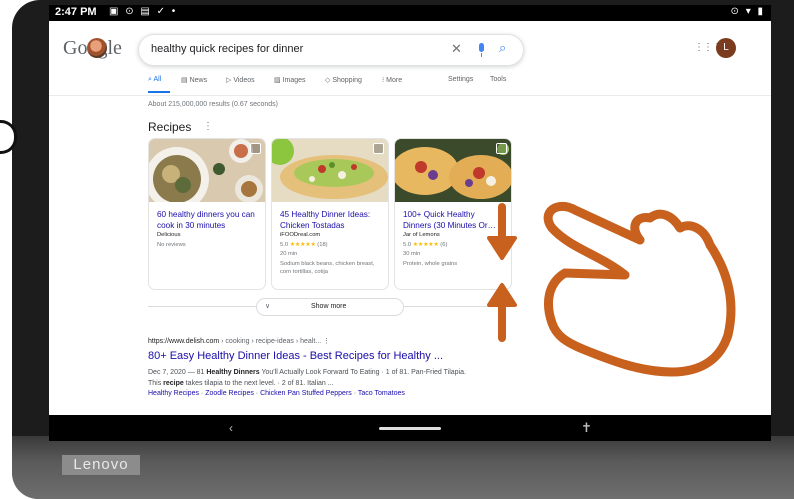 Image resolution: width=794 pixels, height=499 pixels. I want to click on show-more-button: ∨ Show more, so click(330, 307).